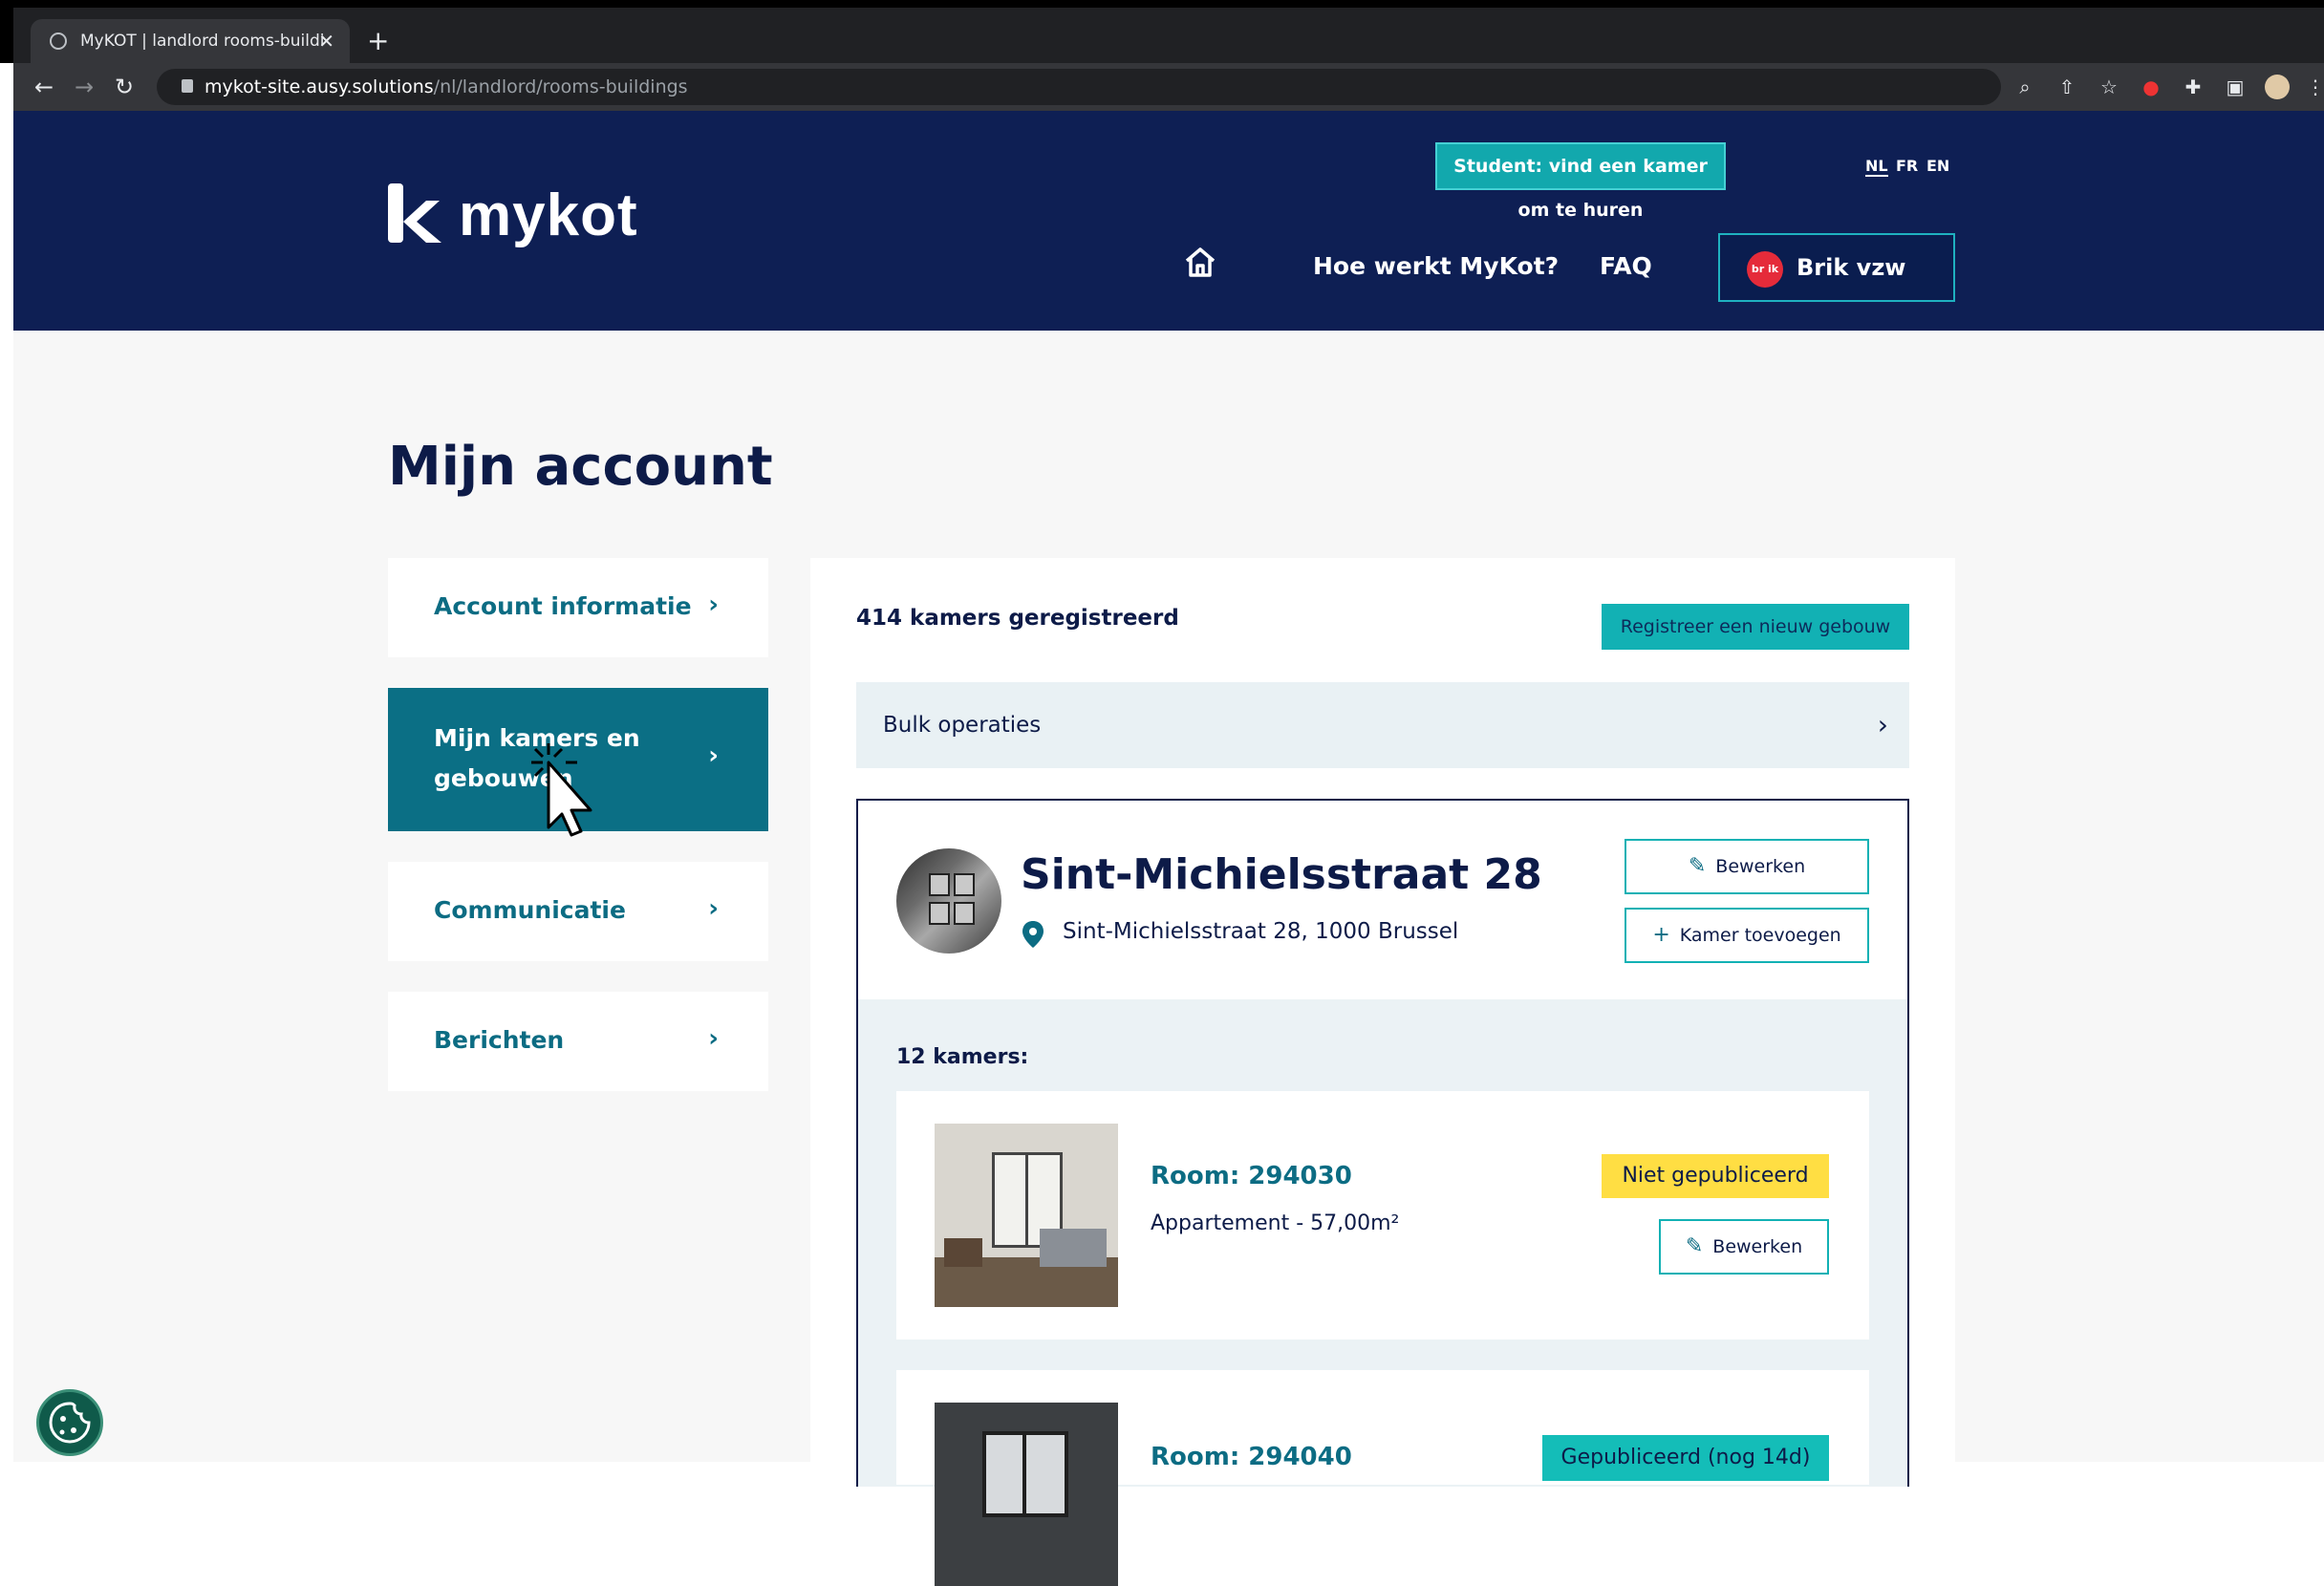 This screenshot has width=2324, height=1586. What do you see at coordinates (563, 606) in the screenshot?
I see `menu-label: Account informatie` at bounding box center [563, 606].